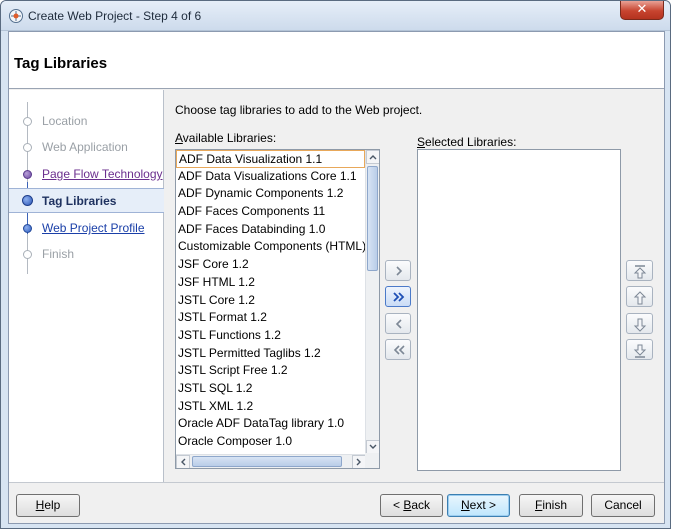  What do you see at coordinates (270, 354) in the screenshot?
I see `list-item: JSTL Permitted Taglibs 1.2` at bounding box center [270, 354].